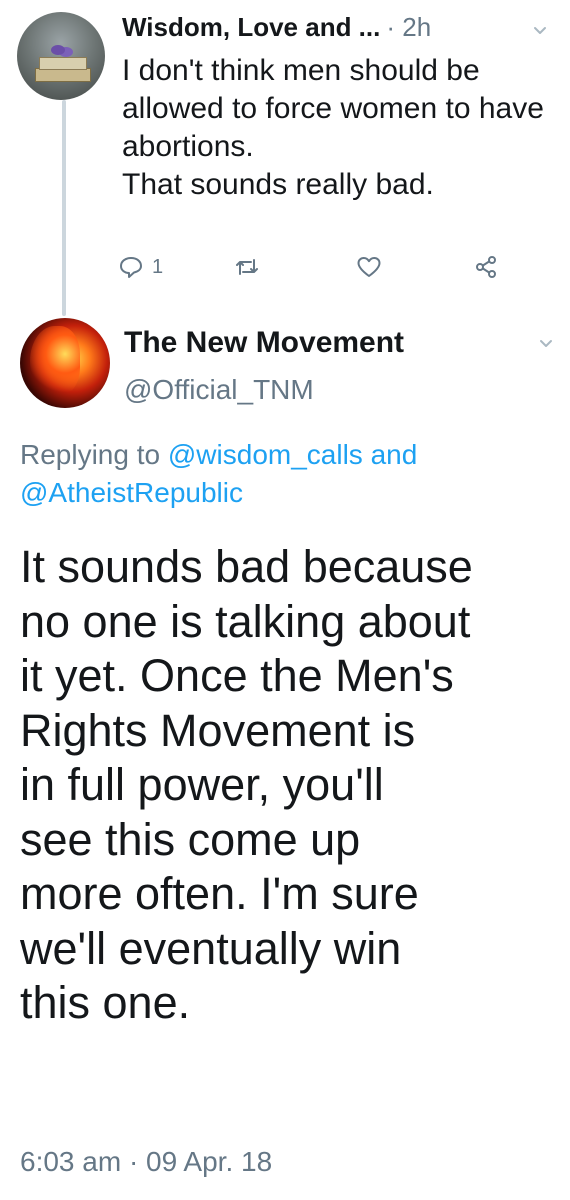 The image size is (570, 1200). Describe the element at coordinates (265, 454) in the screenshot. I see `mention-link: @wisdom_calls` at that location.